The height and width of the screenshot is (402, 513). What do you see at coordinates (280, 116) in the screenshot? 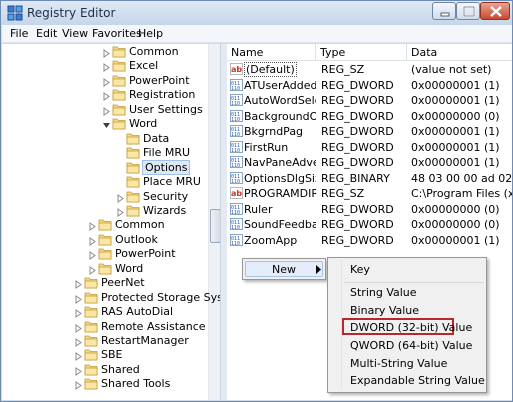
I see `value-name: BackgroundOpen` at bounding box center [280, 116].